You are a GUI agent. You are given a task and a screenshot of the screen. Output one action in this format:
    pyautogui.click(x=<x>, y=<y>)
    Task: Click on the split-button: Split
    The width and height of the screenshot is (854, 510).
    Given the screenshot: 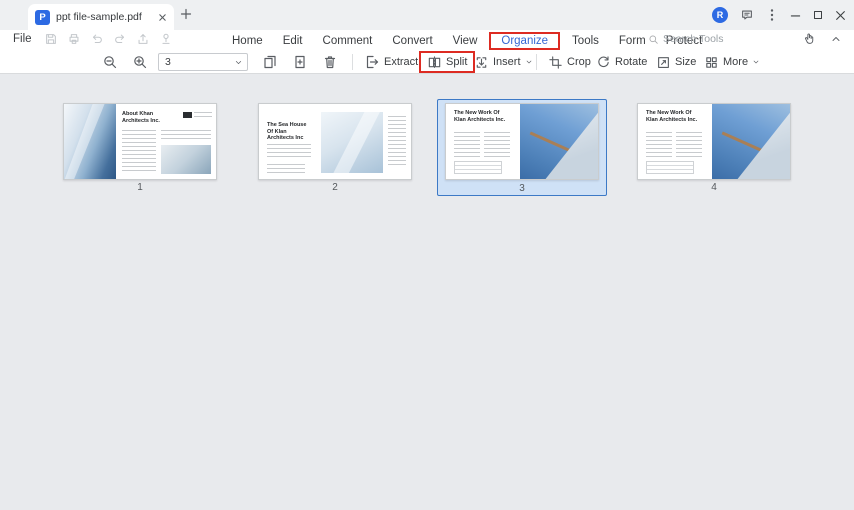 What is the action you would take?
    pyautogui.click(x=456, y=62)
    